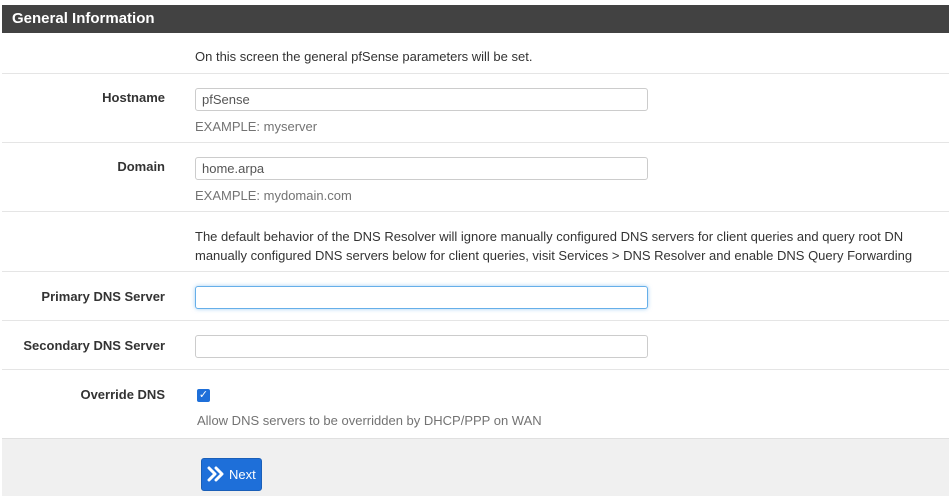 The width and height of the screenshot is (949, 496). I want to click on primary-dns-input, so click(421, 297).